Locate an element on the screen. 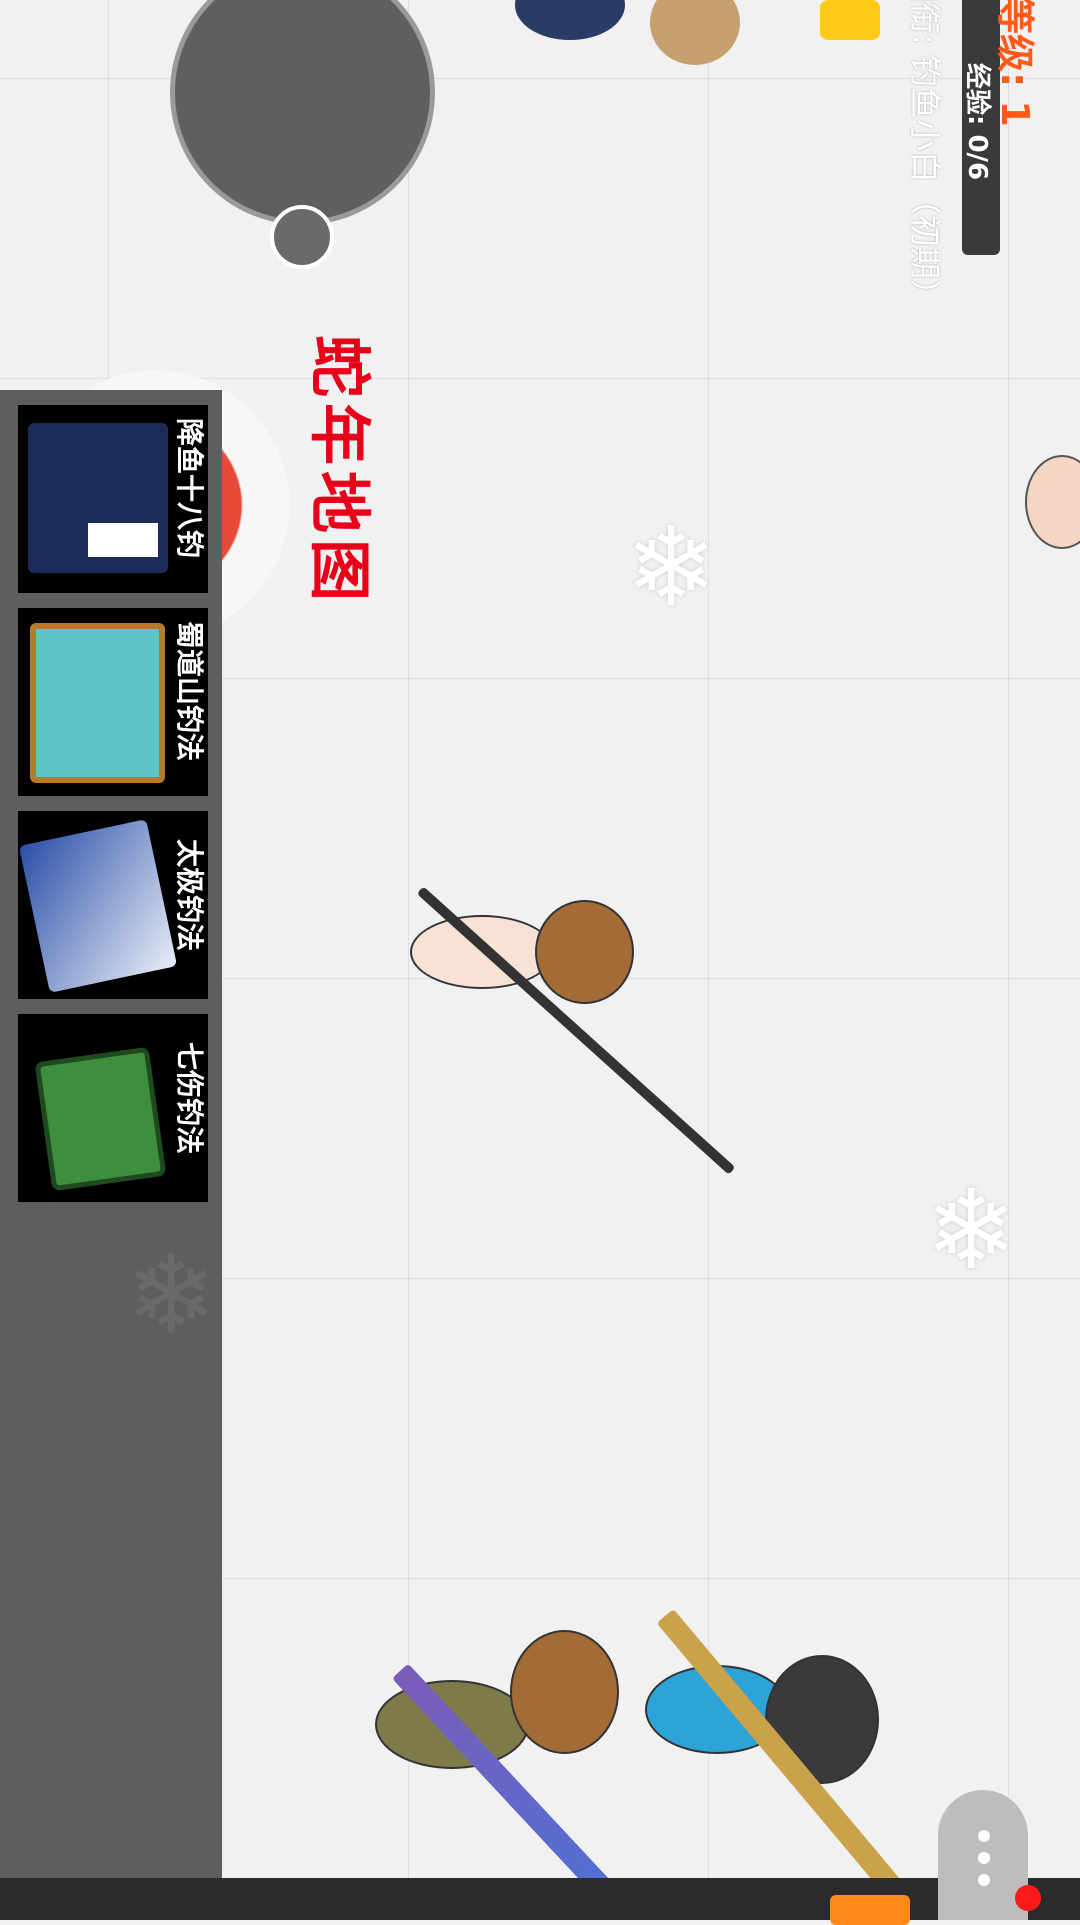 The height and width of the screenshot is (1925, 1080). skill-book-card-2: 蜀道山钓法 is located at coordinates (113, 702).